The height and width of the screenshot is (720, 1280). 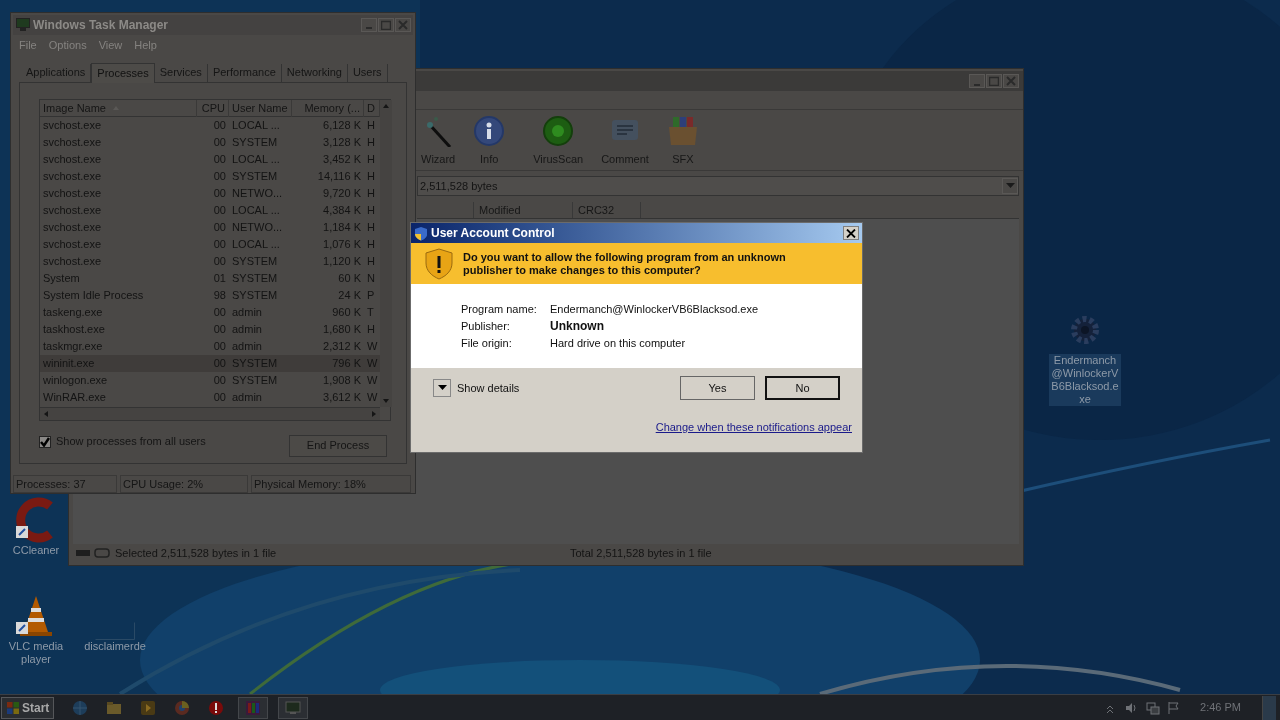 What do you see at coordinates (487, 343) in the screenshot?
I see `field-label: File origin:` at bounding box center [487, 343].